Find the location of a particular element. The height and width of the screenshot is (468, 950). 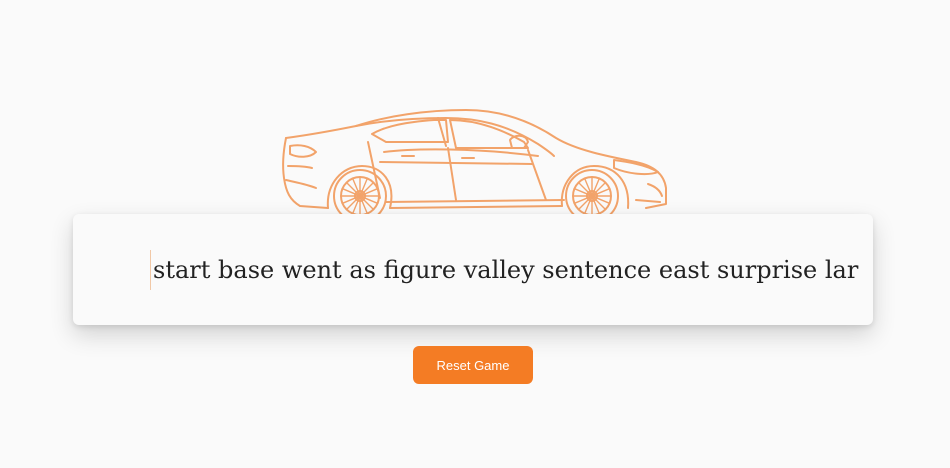

car-icon is located at coordinates (474, 166).